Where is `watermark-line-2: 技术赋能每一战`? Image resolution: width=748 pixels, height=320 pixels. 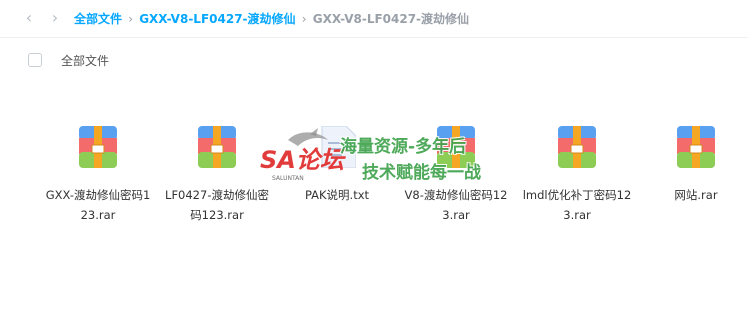 watermark-line-2: 技术赋能每一战 is located at coordinates (421, 173).